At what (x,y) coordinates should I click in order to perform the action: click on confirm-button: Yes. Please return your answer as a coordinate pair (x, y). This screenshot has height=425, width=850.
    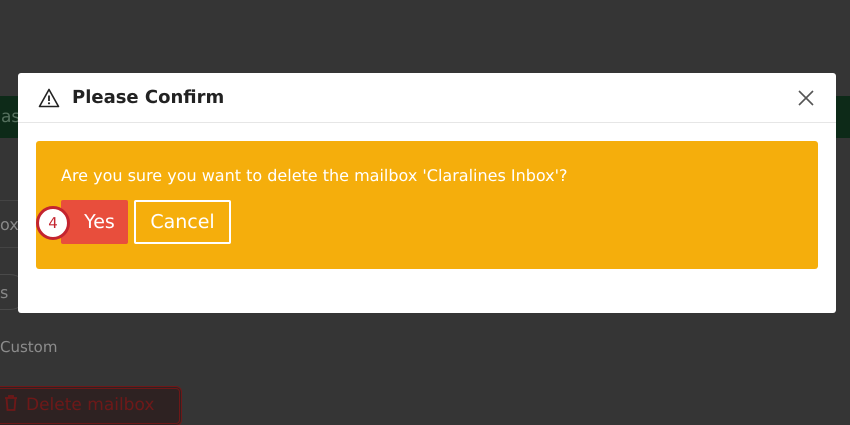
    Looking at the image, I should click on (94, 222).